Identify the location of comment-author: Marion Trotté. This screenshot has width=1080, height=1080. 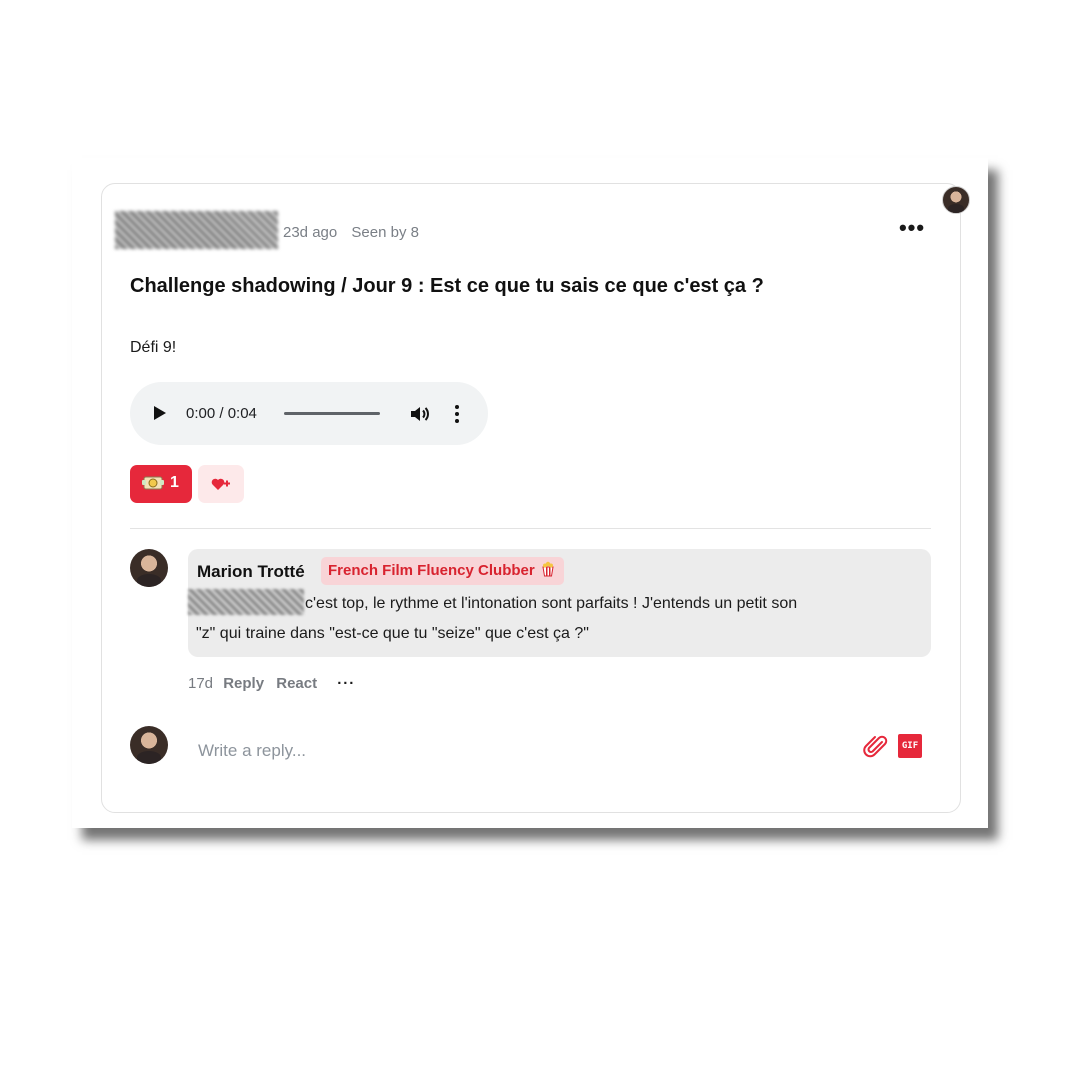
(251, 572).